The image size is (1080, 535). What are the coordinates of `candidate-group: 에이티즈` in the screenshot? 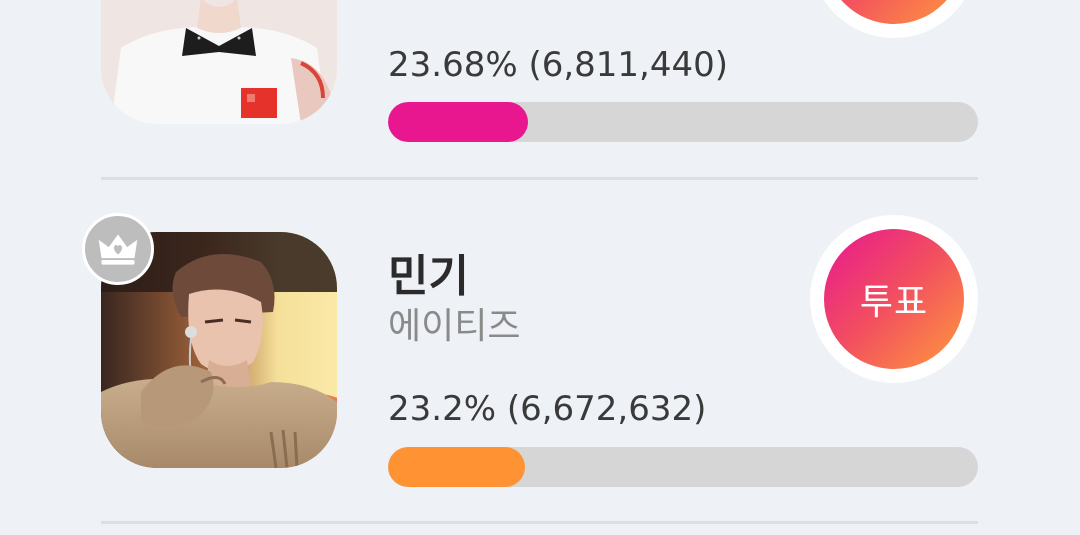 It's located at (454, 326).